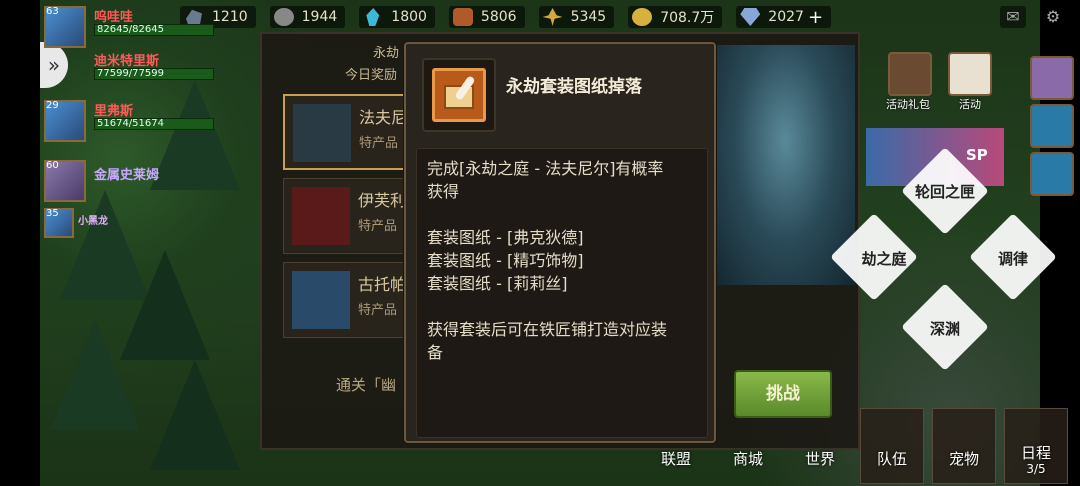 The image size is (1080, 486). Describe the element at coordinates (892, 467) in the screenshot. I see `nav-team: 队伍` at that location.